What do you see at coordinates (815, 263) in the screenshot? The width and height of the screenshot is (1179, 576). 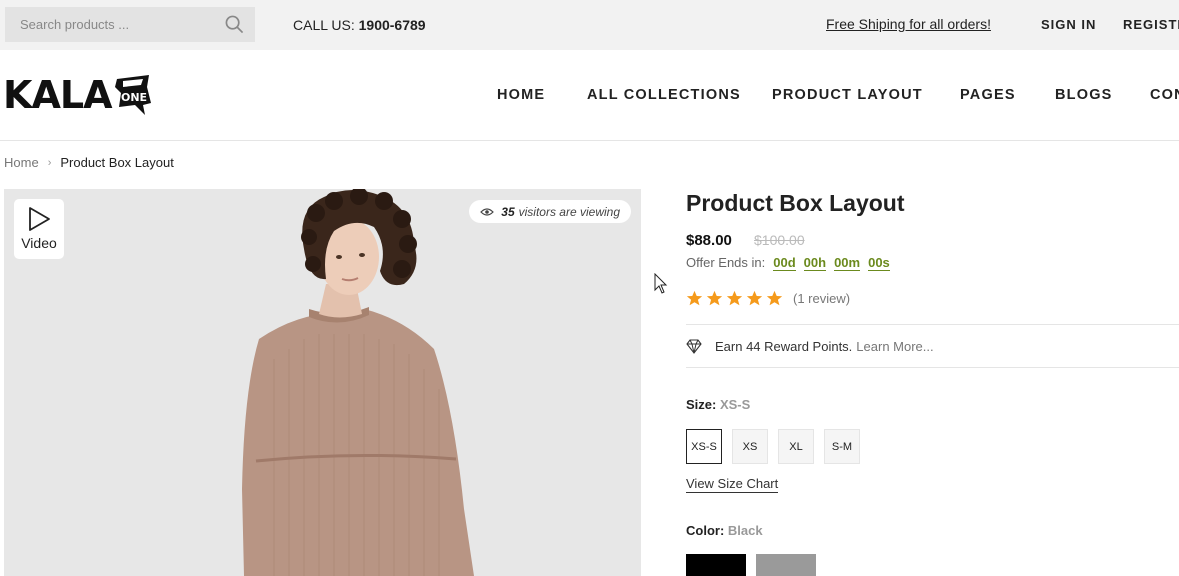 I see `countdown-hours: 00h` at bounding box center [815, 263].